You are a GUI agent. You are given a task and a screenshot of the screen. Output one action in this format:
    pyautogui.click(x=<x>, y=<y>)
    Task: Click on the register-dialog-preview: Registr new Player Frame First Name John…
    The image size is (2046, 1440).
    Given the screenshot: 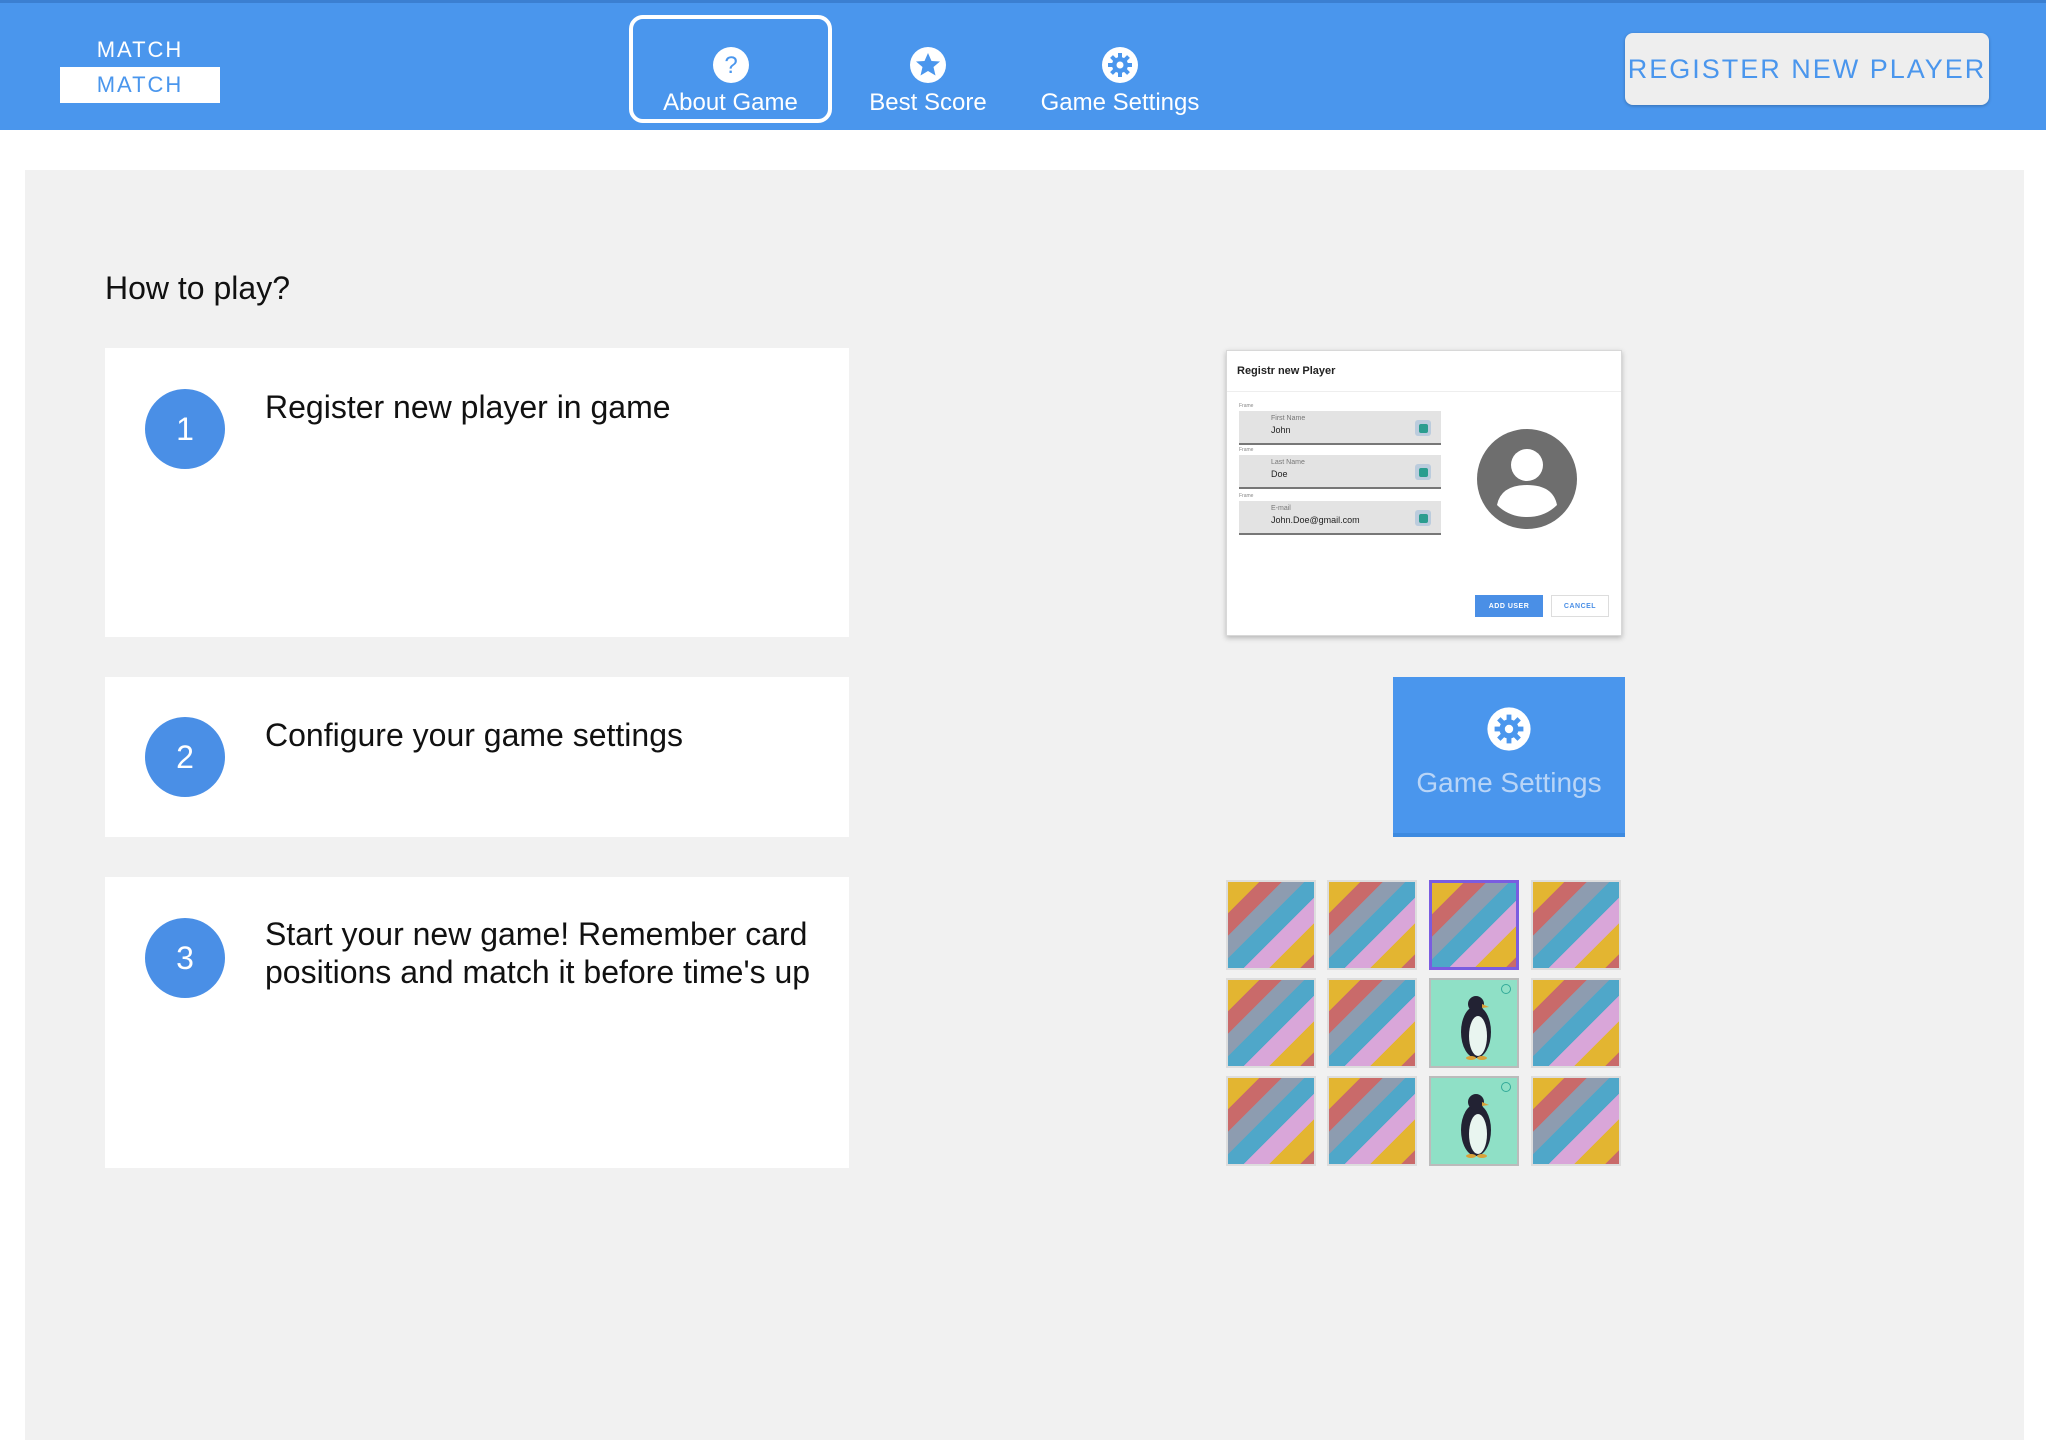 What is the action you would take?
    pyautogui.click(x=1424, y=493)
    